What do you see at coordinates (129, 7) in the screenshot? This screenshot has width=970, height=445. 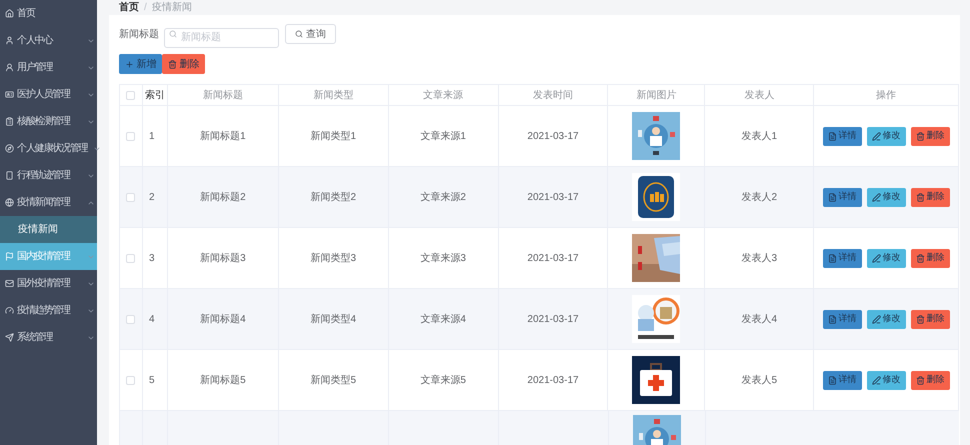 I see `breadcrumb-item: 首页` at bounding box center [129, 7].